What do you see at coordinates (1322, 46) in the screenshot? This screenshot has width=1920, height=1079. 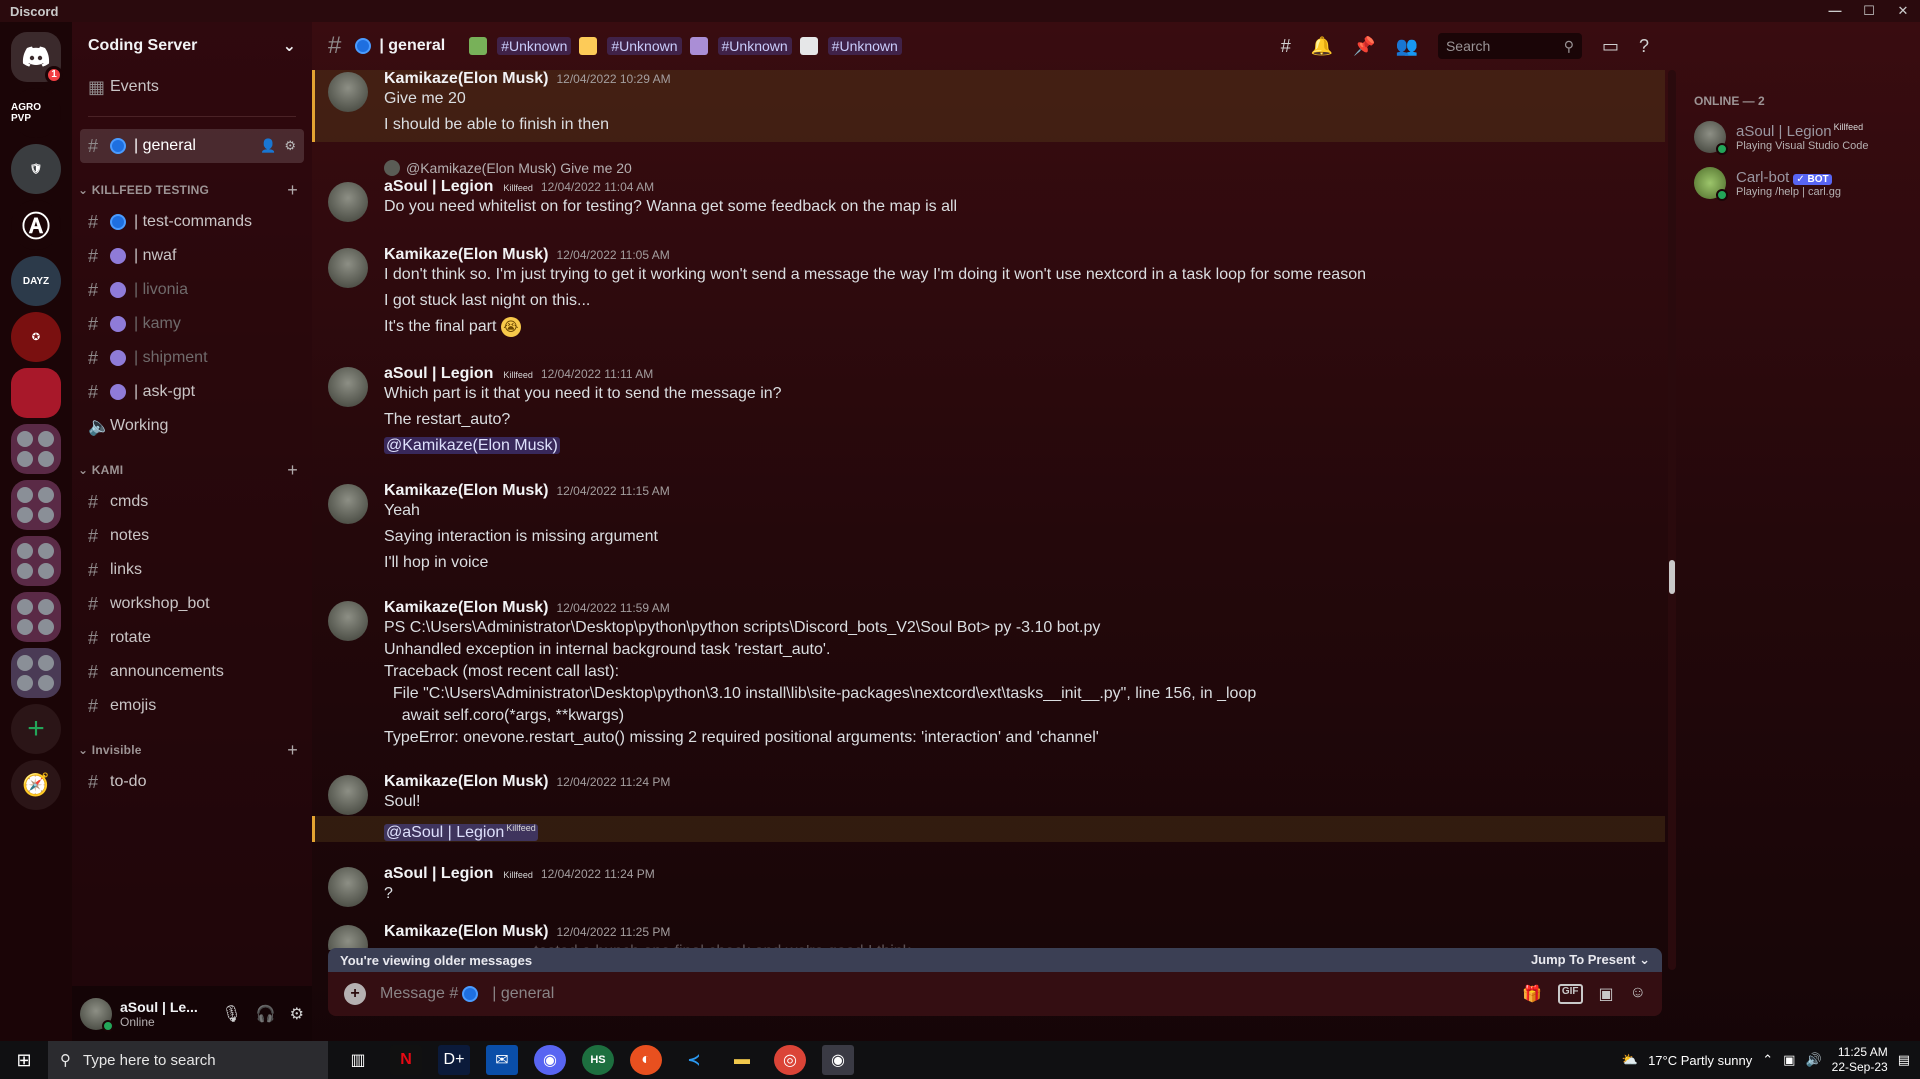 I see `bell-icon: 🔔` at bounding box center [1322, 46].